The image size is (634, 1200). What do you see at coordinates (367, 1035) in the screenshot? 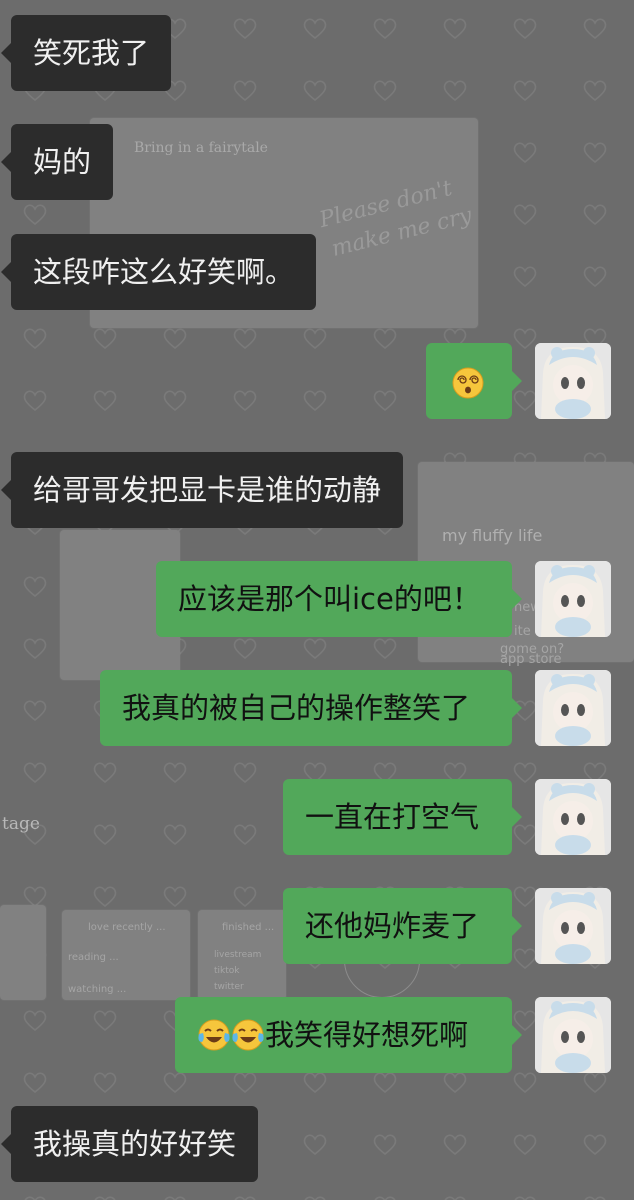
I see `message-text: 我笑得好想死啊` at bounding box center [367, 1035].